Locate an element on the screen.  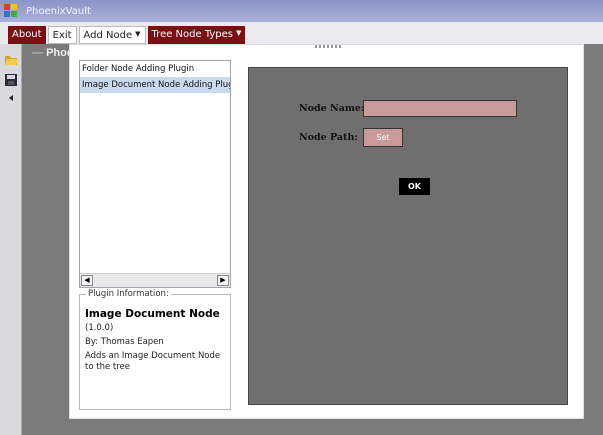
menu-tree-node-types: Tree Node Types ▼ is located at coordinates (196, 35).